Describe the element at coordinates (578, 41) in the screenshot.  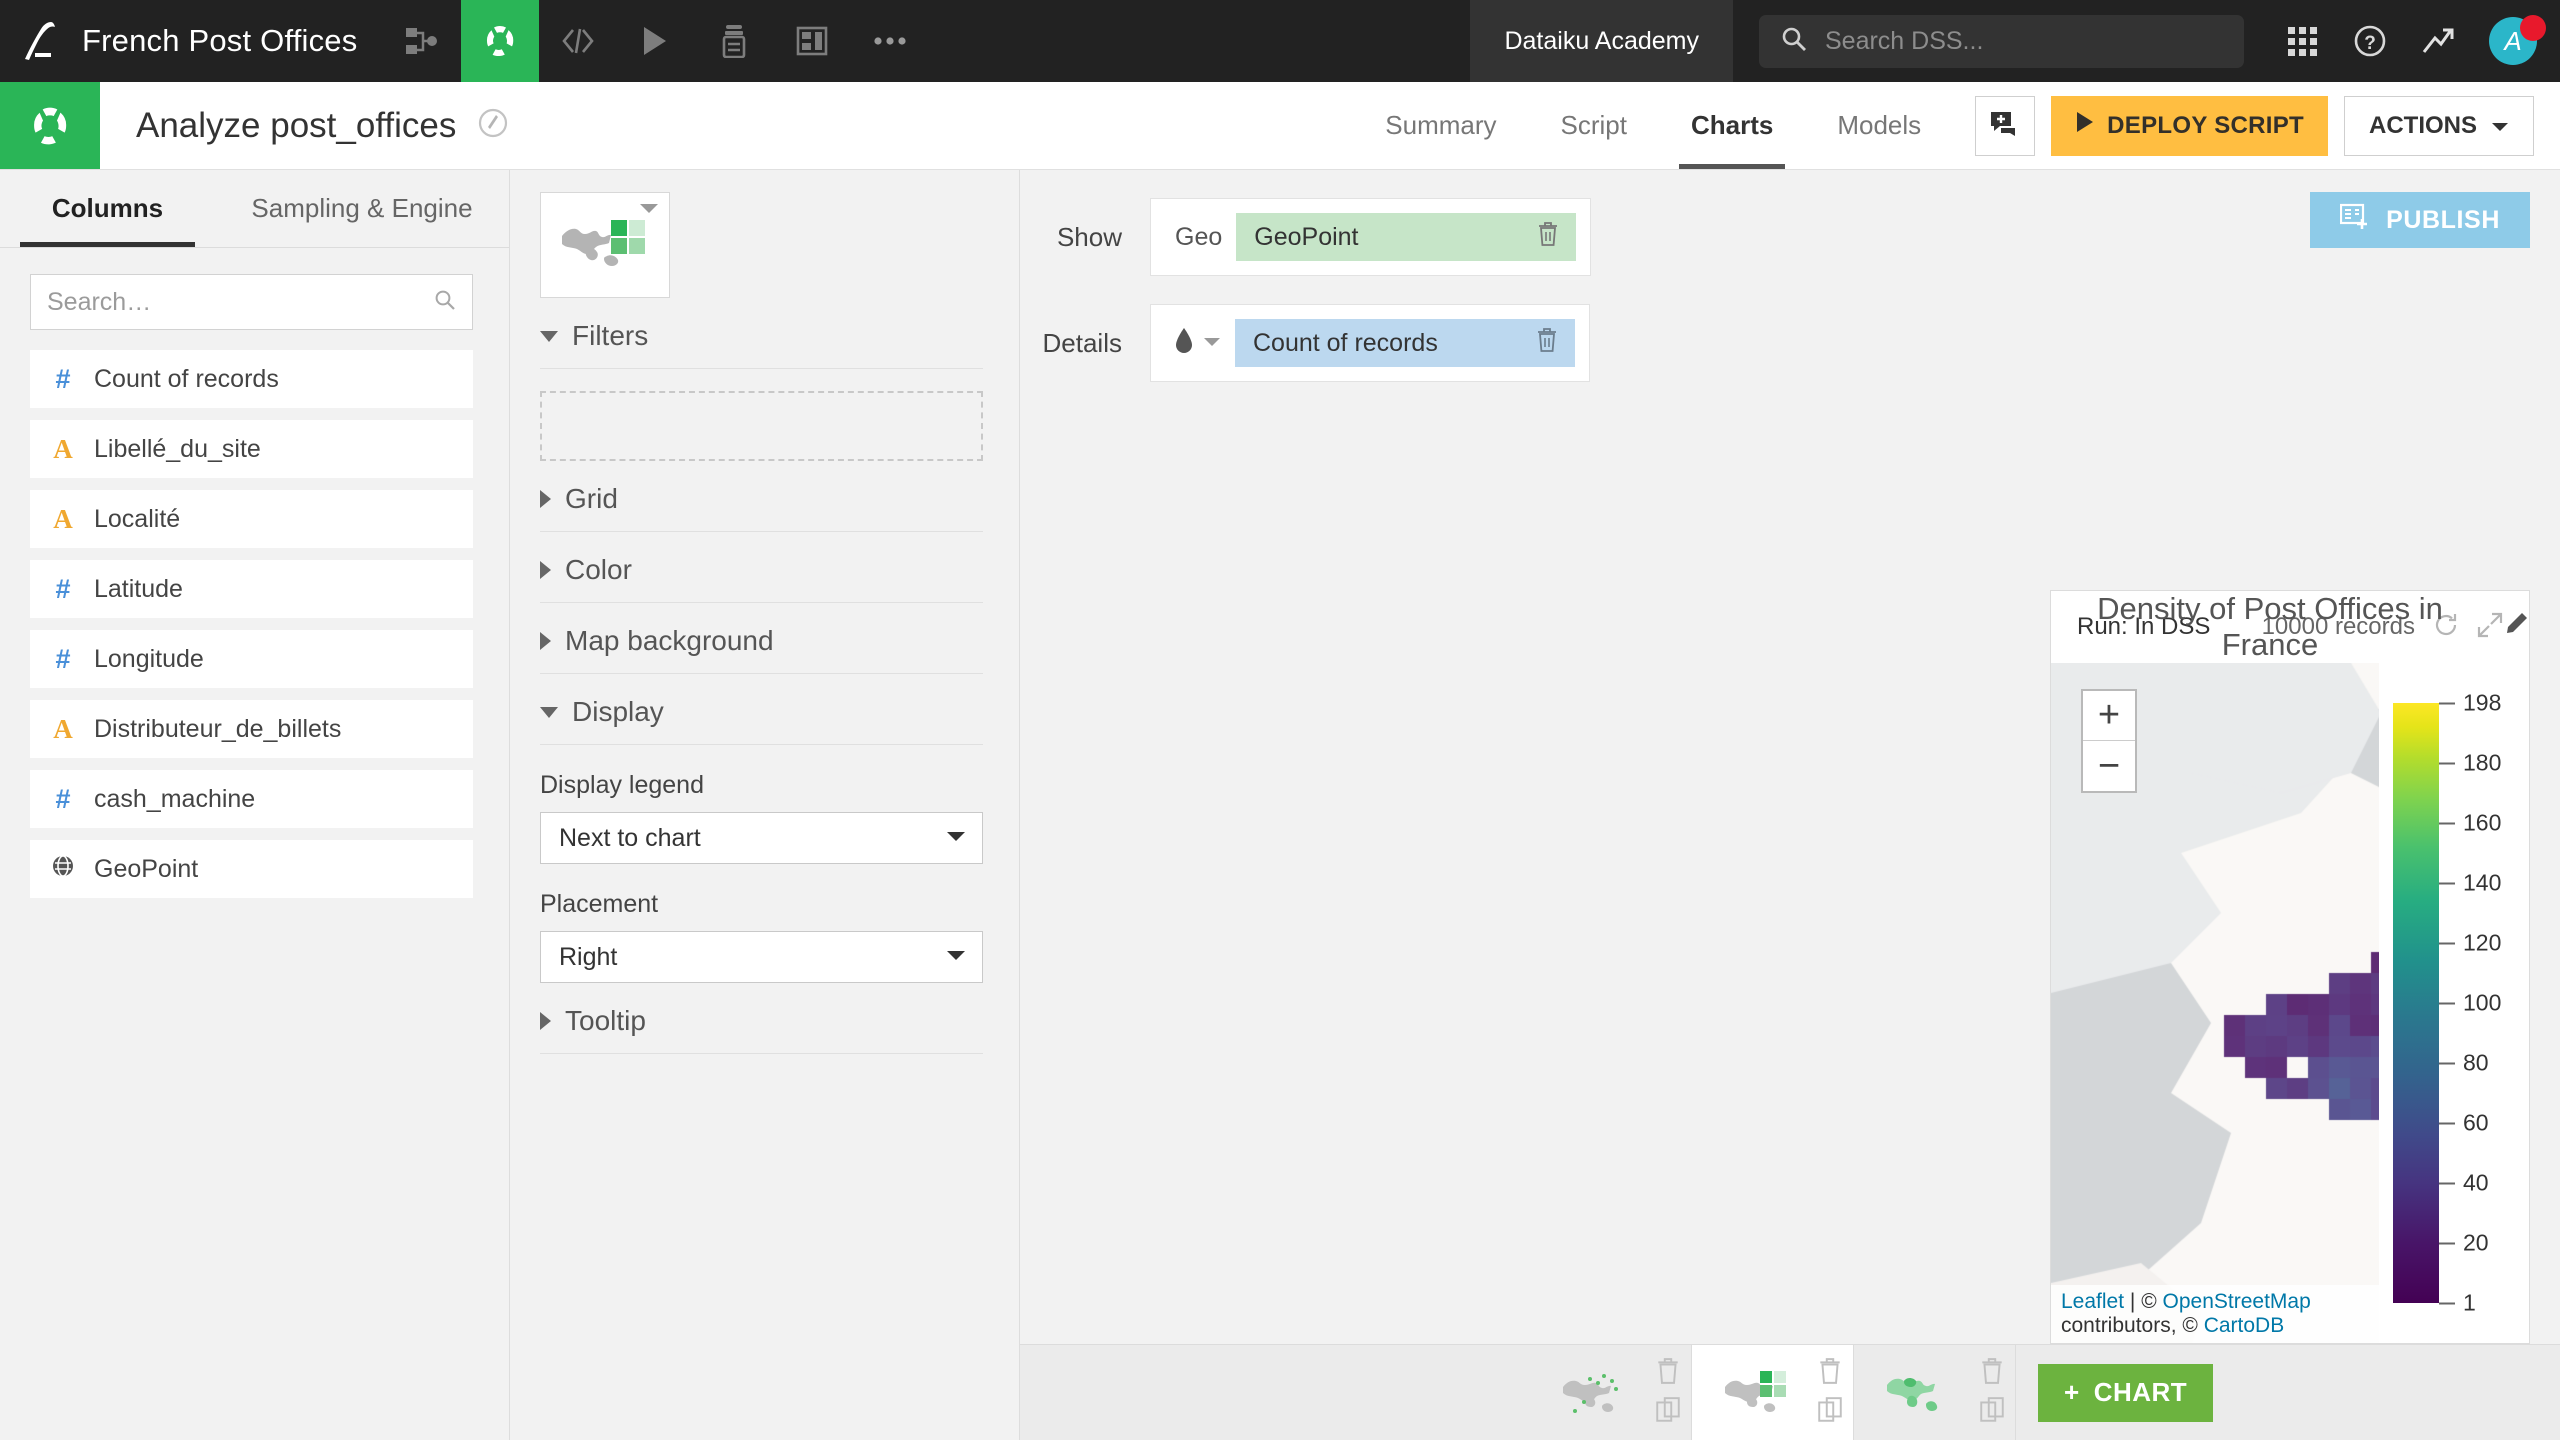
I see `code-icon` at that location.